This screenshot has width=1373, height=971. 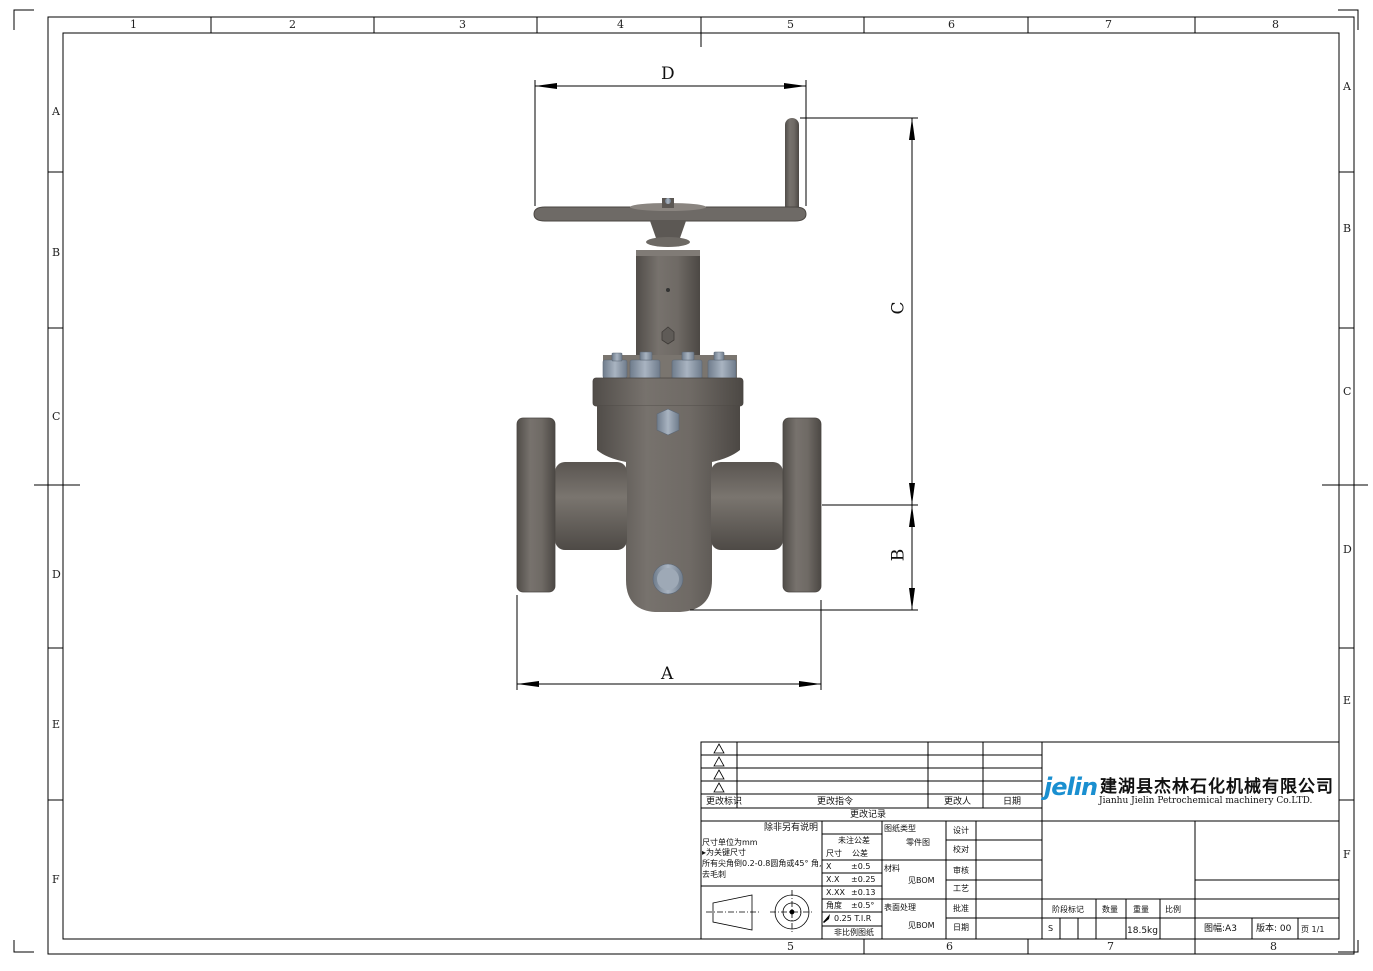 What do you see at coordinates (860, 853) in the screenshot?
I see `tolerance-col2: 公差` at bounding box center [860, 853].